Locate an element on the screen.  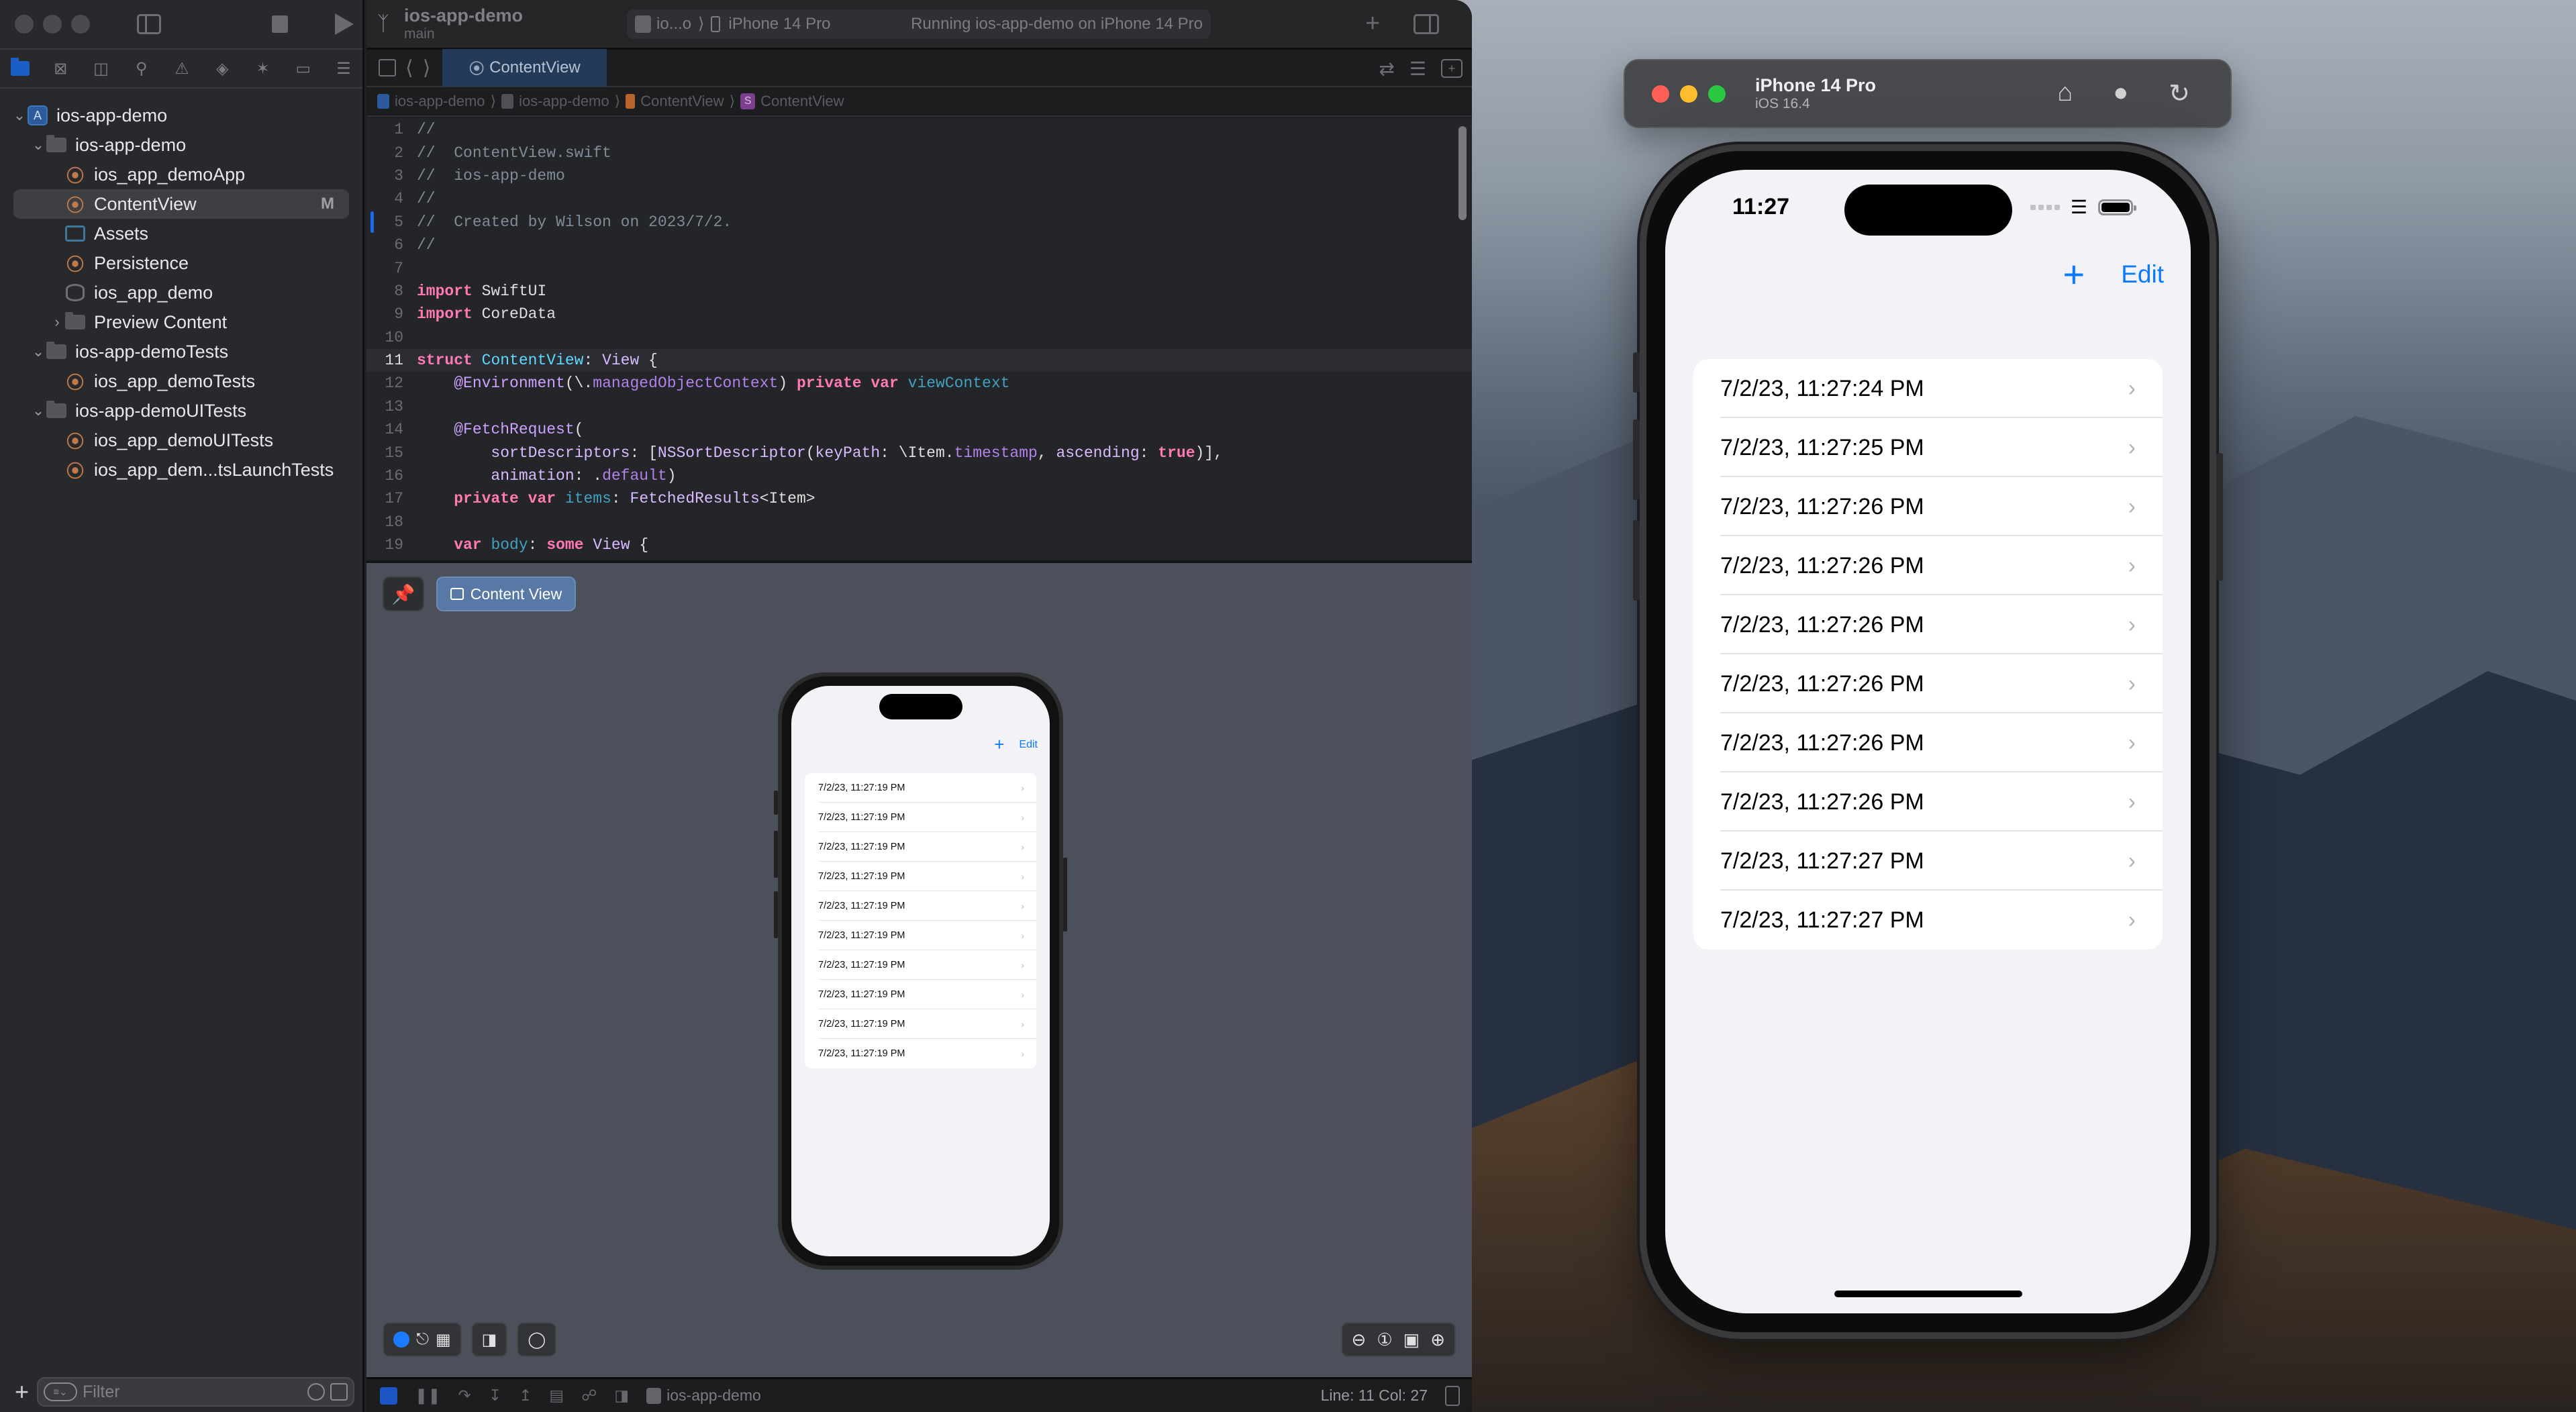
editor-options-icon: ☰ is located at coordinates (1417, 69).